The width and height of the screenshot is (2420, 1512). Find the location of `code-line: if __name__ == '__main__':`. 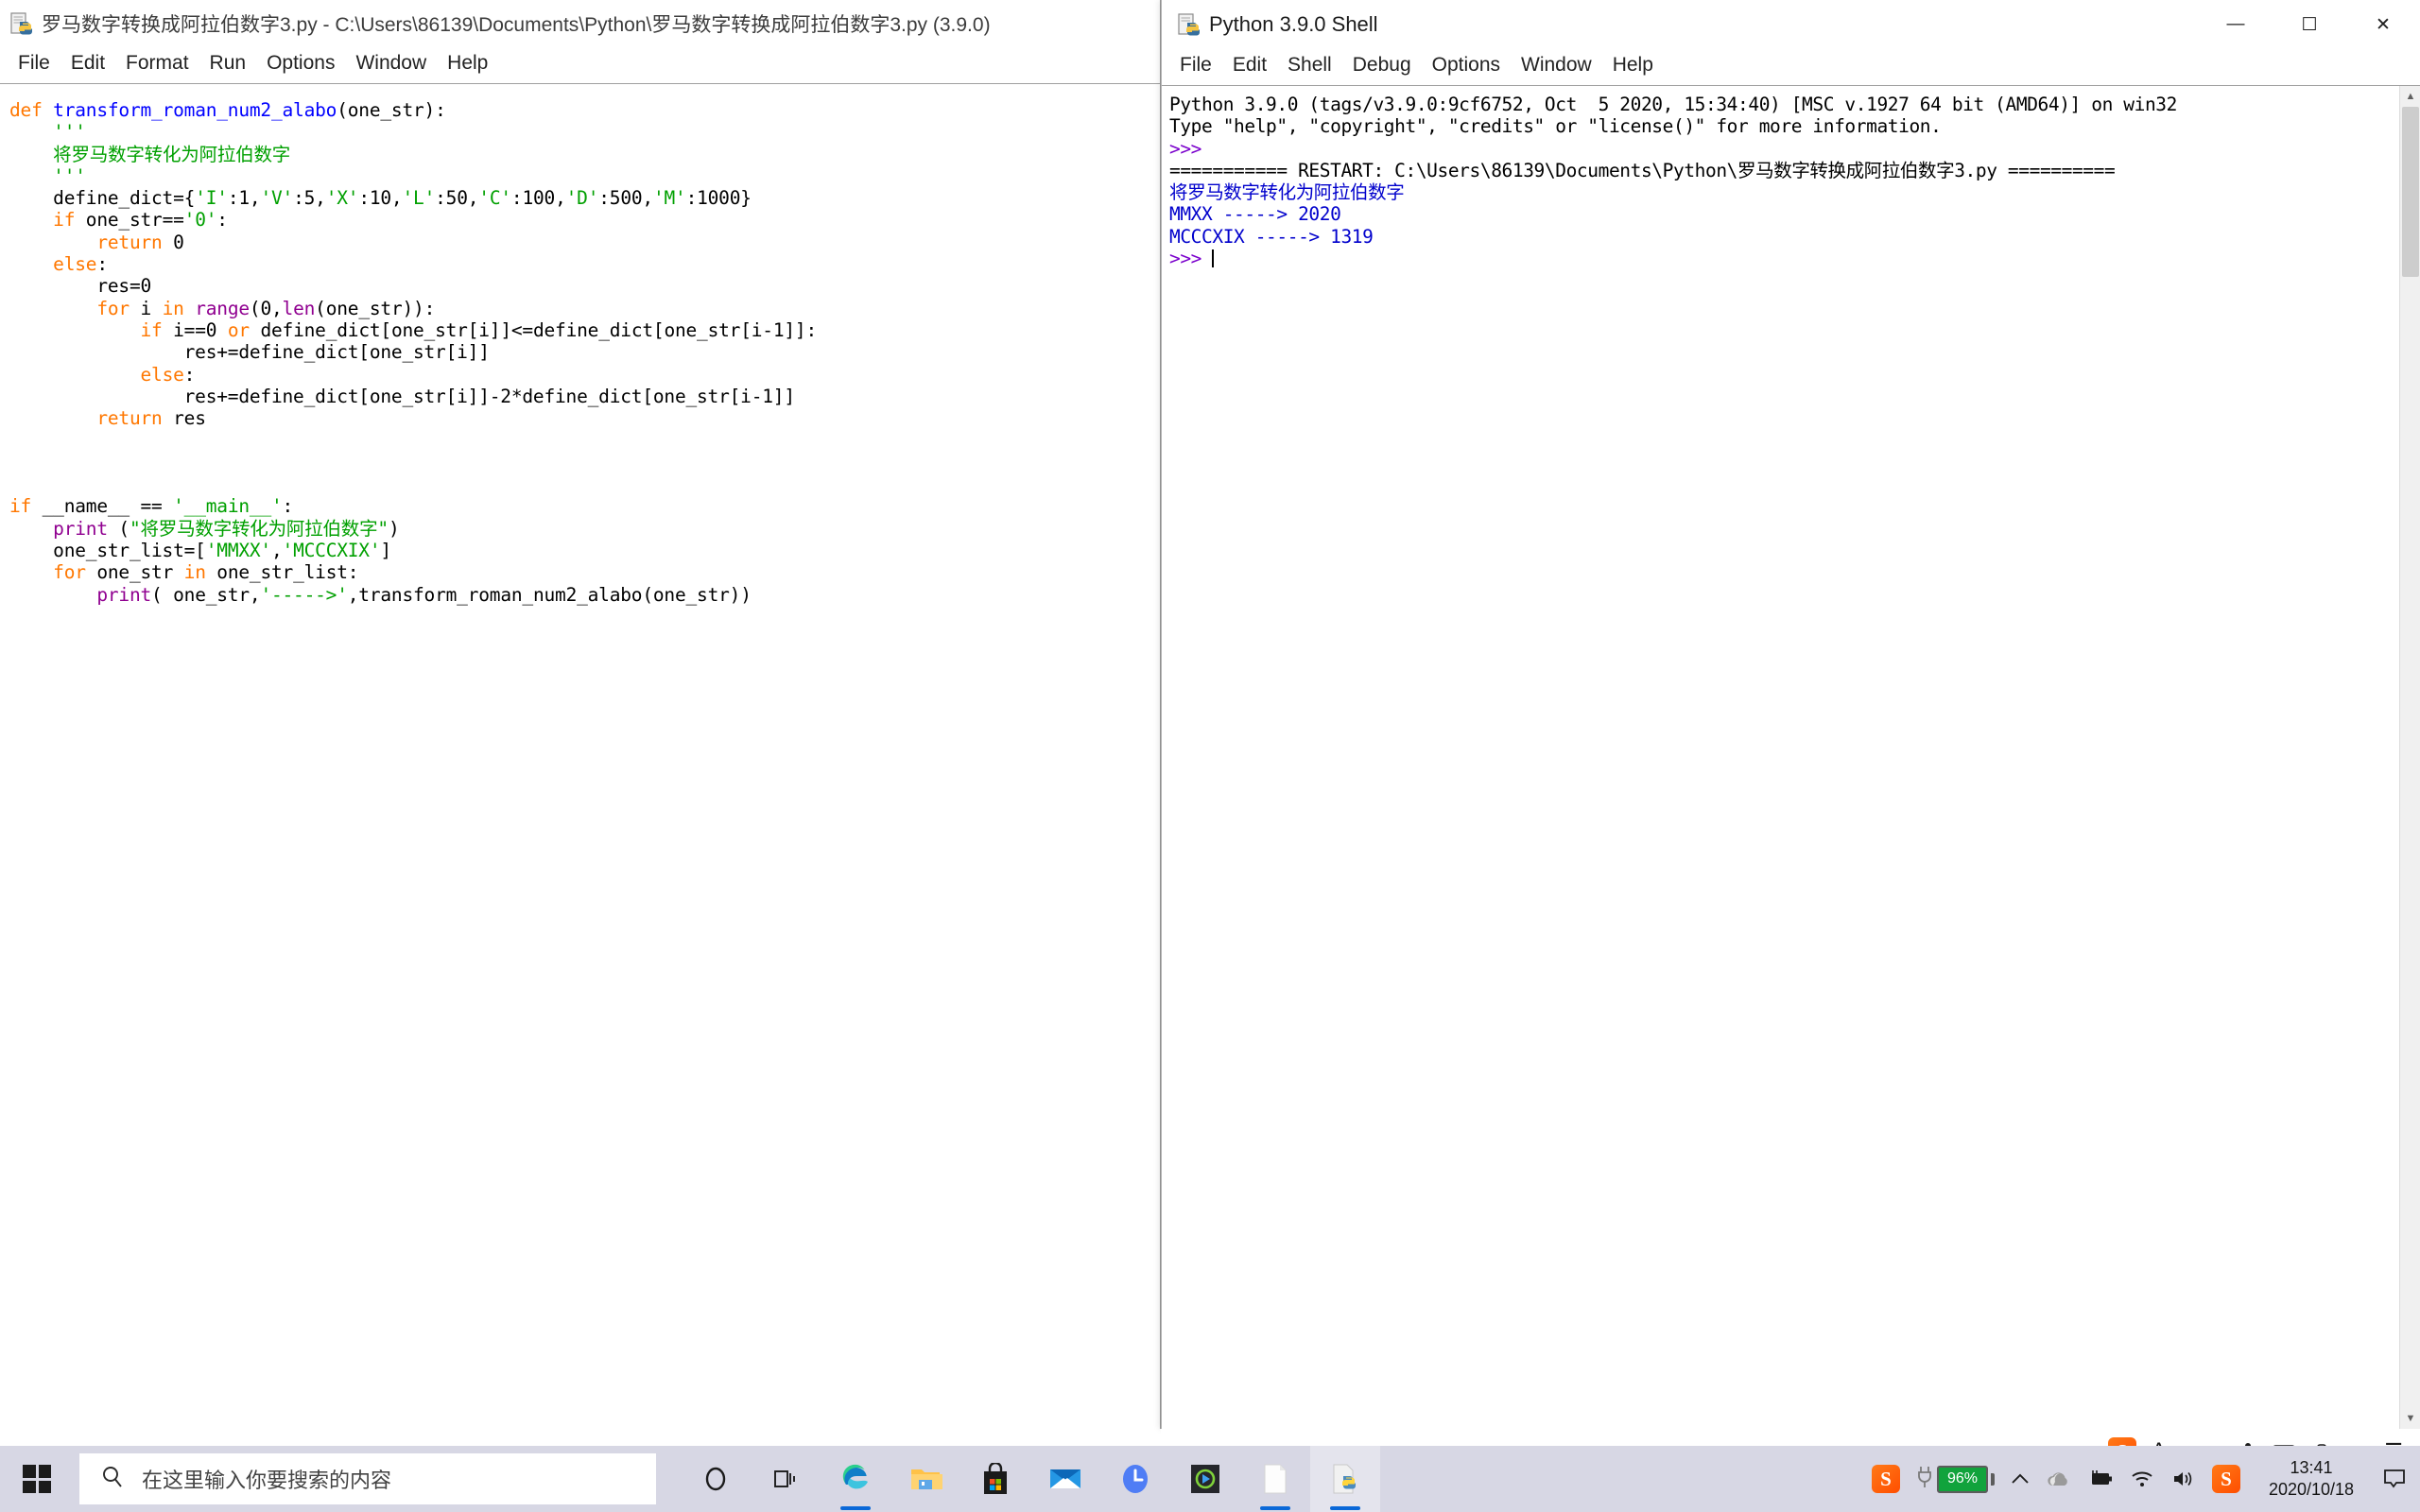

code-line: if __name__ == '__main__': is located at coordinates (151, 506).